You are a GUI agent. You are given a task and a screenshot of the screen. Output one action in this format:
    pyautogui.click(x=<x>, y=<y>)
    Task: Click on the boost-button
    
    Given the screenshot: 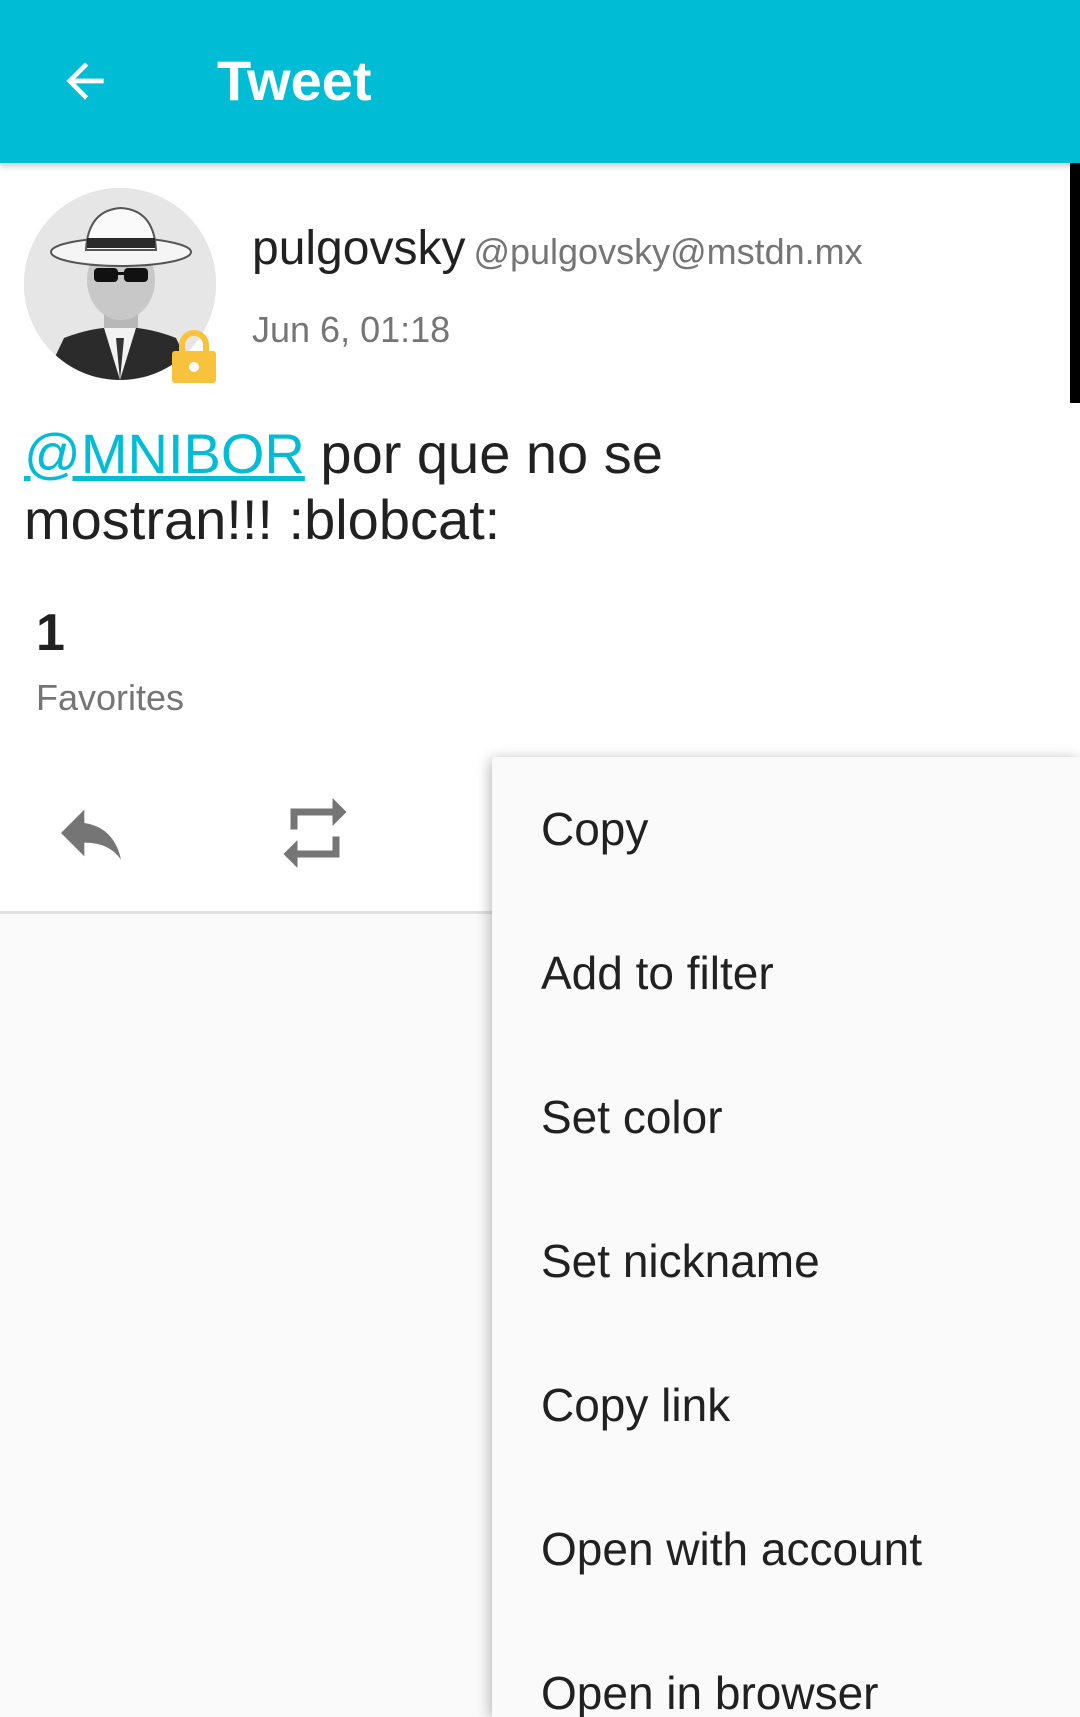 What is the action you would take?
    pyautogui.click(x=315, y=833)
    